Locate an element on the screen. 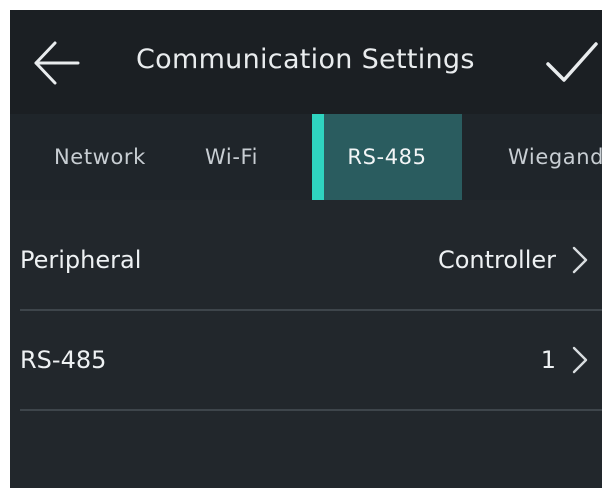 The width and height of the screenshot is (607, 493). checkmark-icon is located at coordinates (572, 62).